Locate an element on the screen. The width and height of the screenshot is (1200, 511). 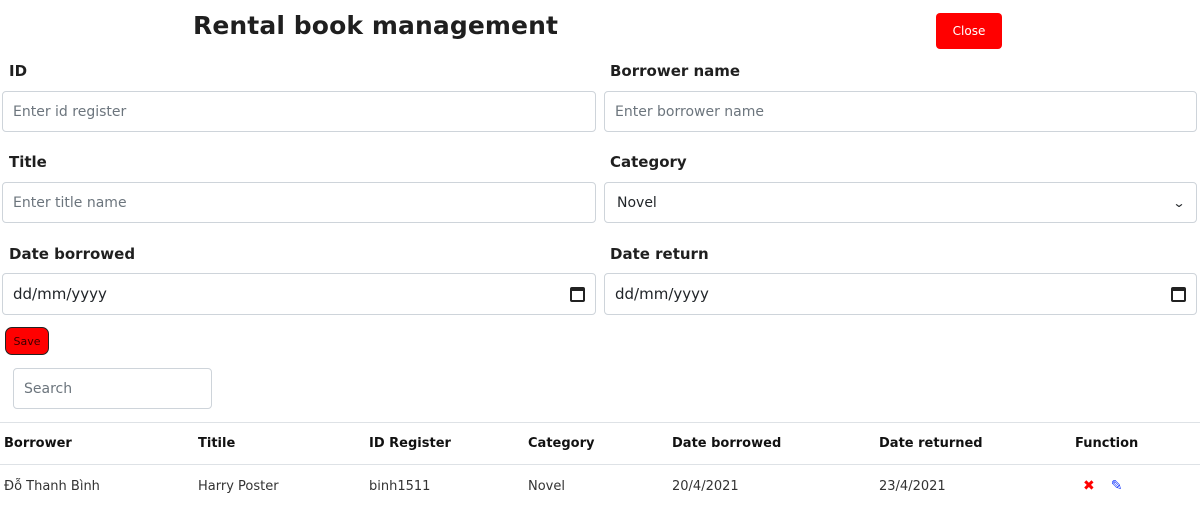
category-label: Category is located at coordinates (648, 162).